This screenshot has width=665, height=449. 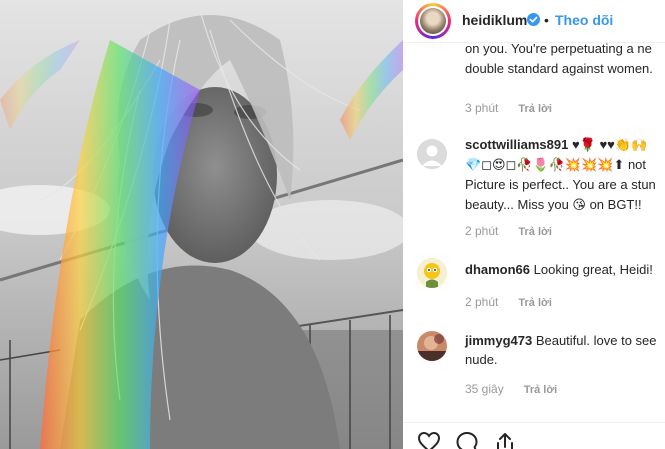 I want to click on author-username: heidiklum, so click(x=494, y=20).